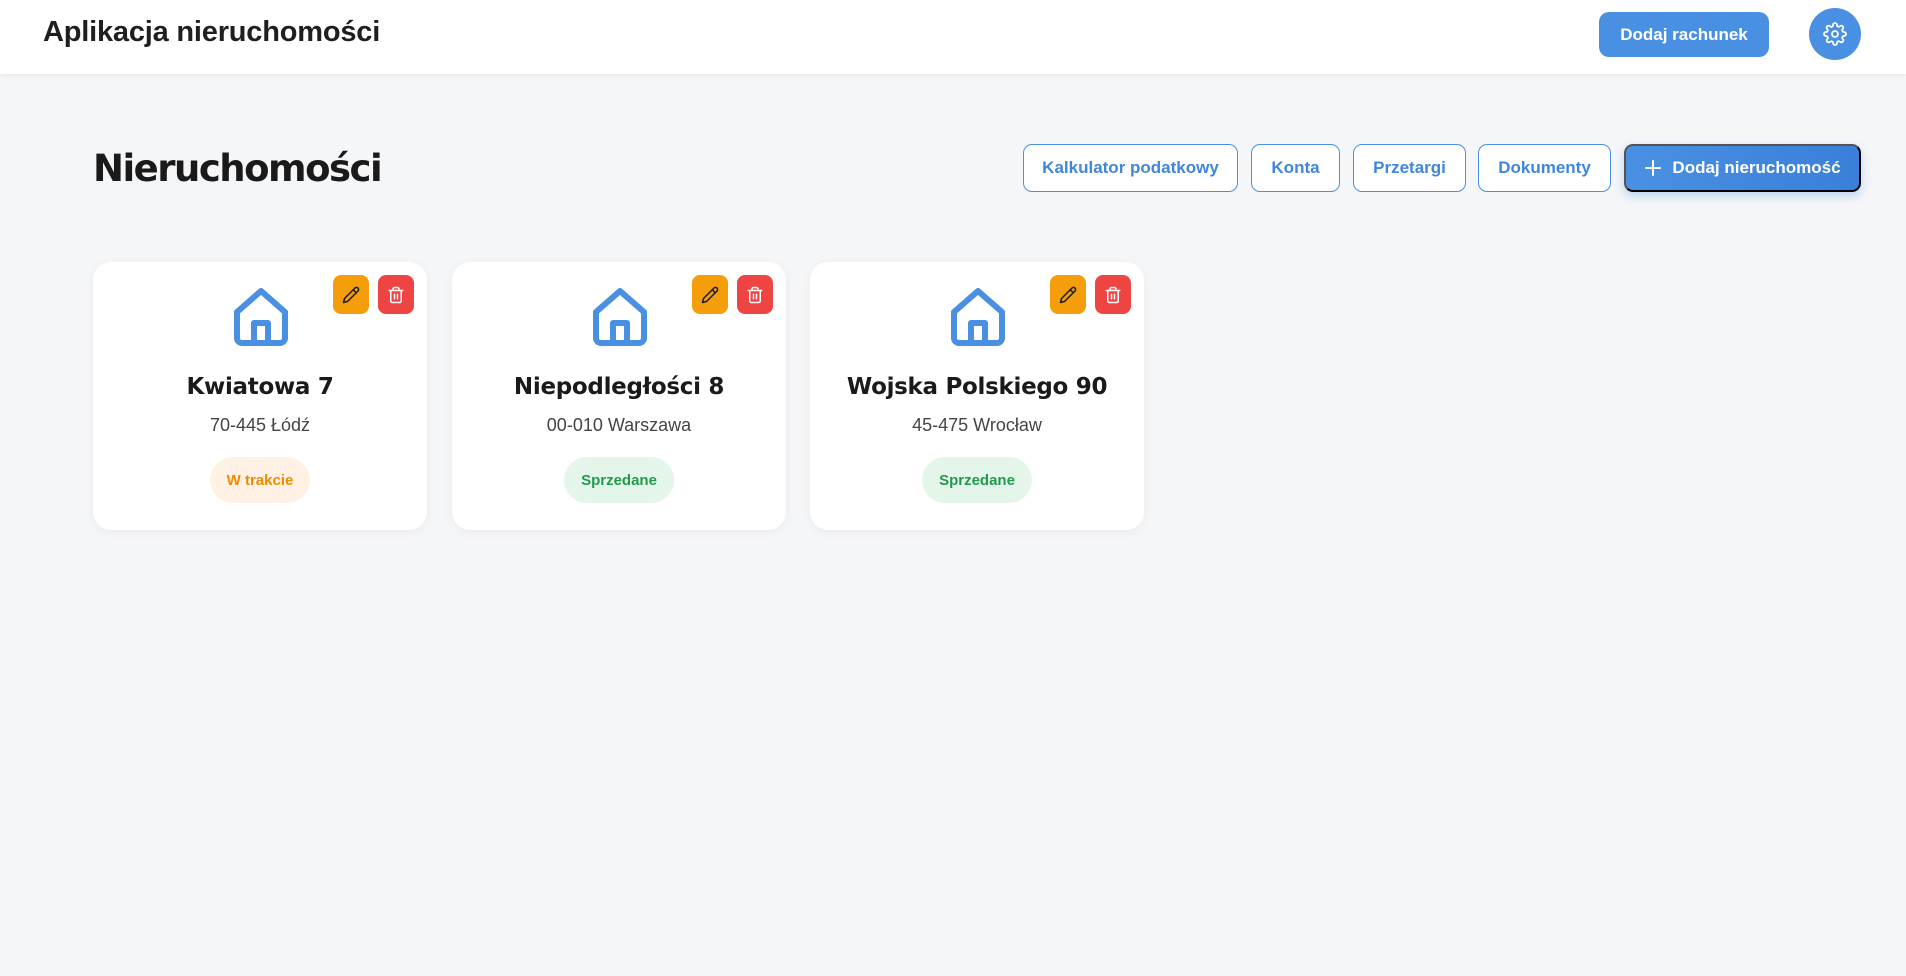 The width and height of the screenshot is (1906, 976). What do you see at coordinates (1544, 168) in the screenshot?
I see `documents-button: Dokumenty` at bounding box center [1544, 168].